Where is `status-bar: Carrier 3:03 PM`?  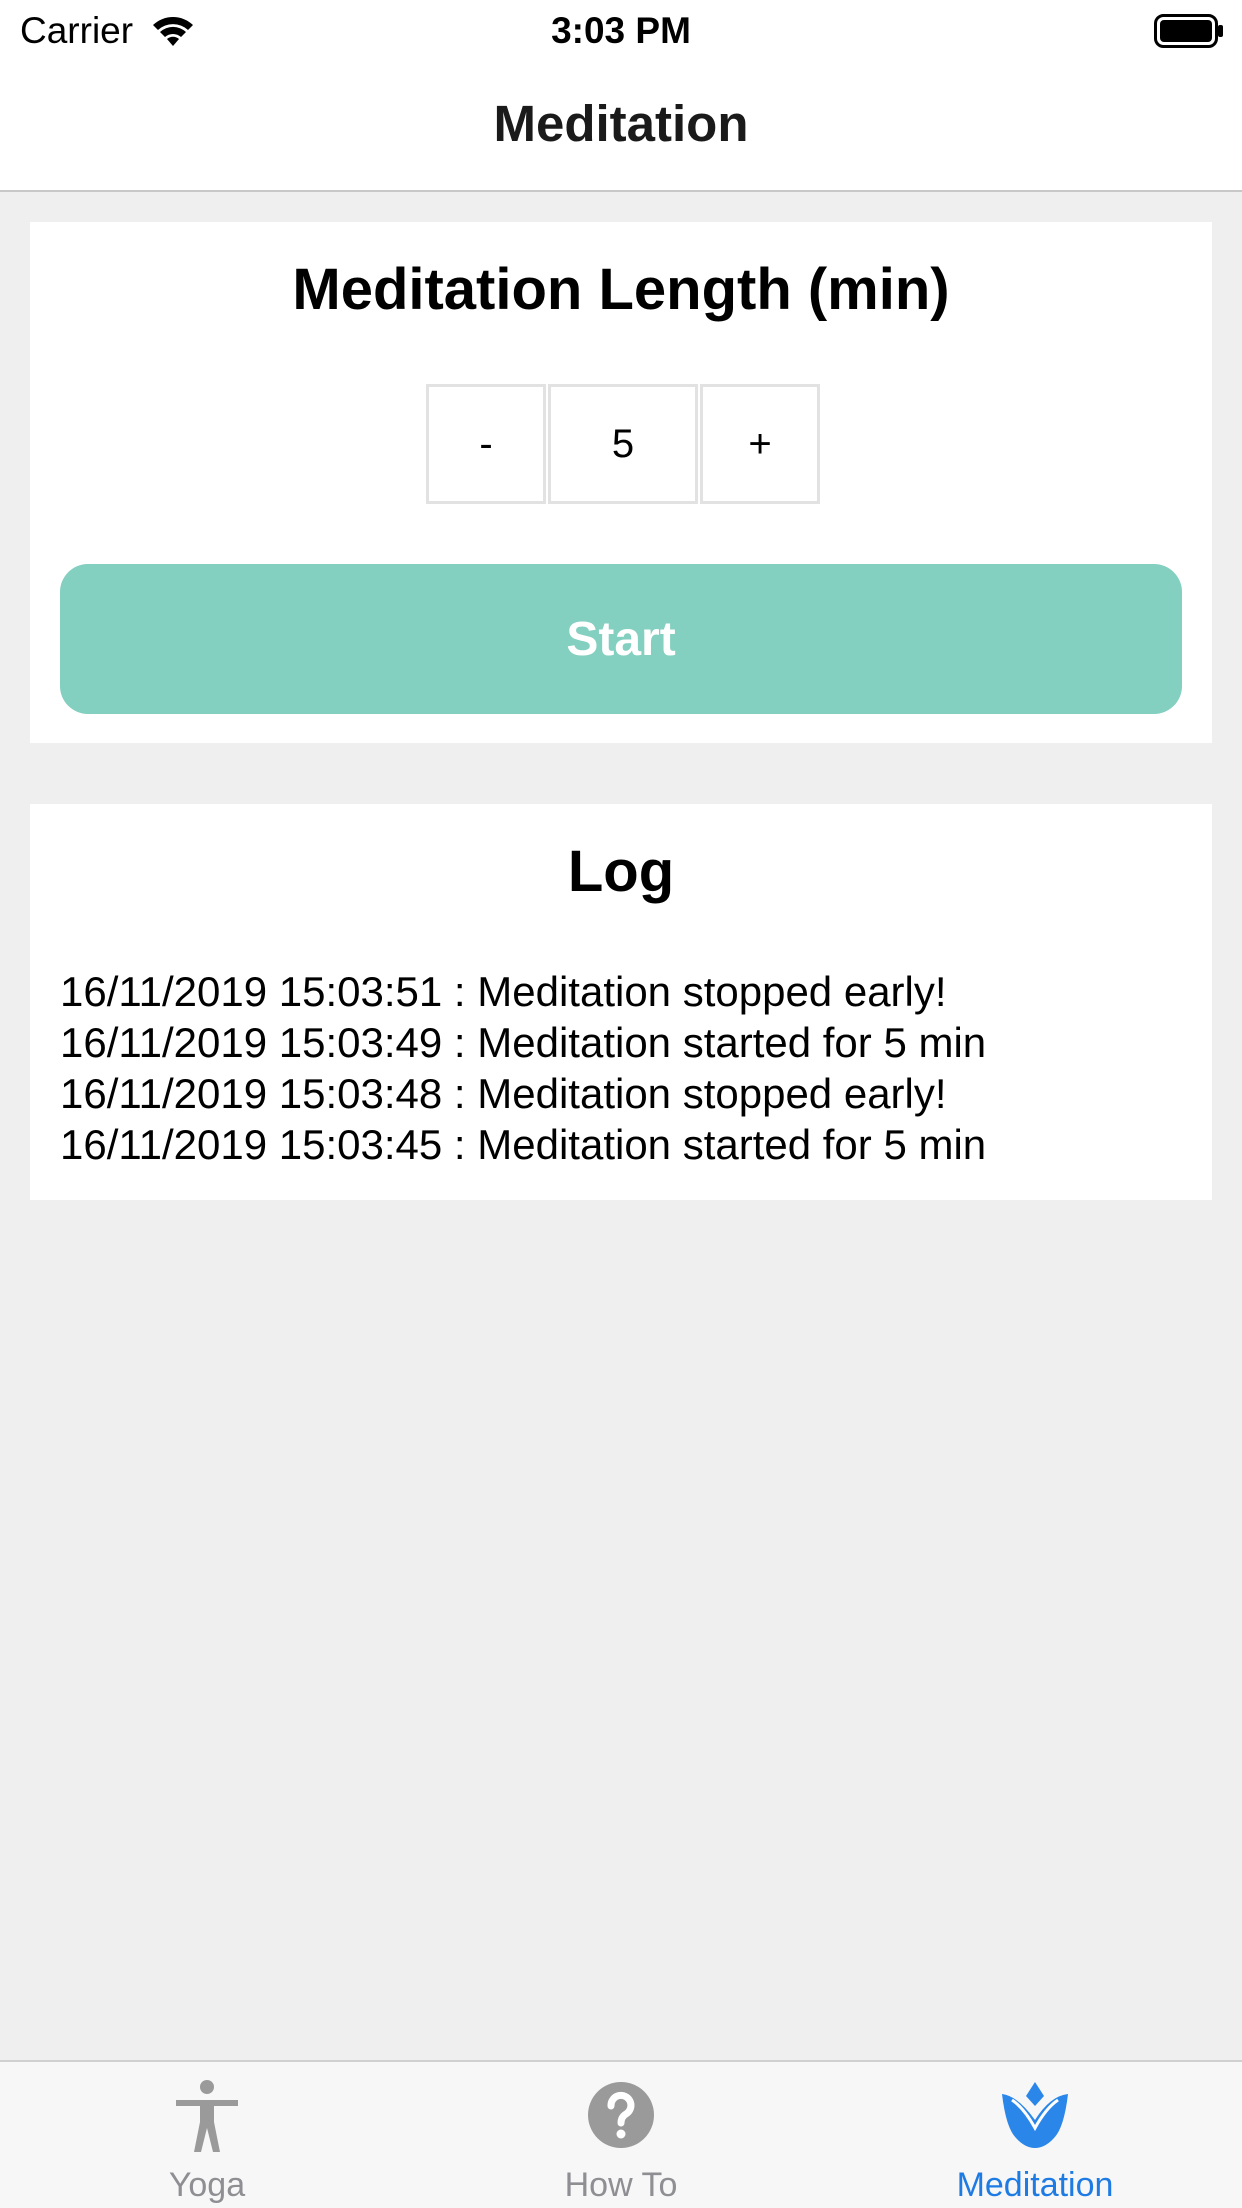 status-bar: Carrier 3:03 PM is located at coordinates (621, 31).